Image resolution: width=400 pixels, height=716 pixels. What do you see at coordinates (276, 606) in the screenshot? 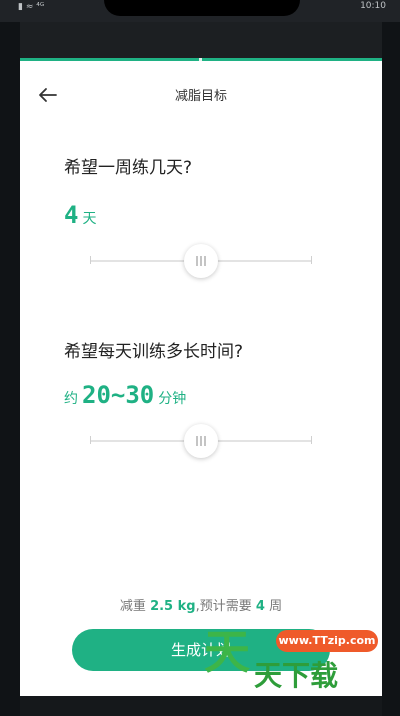
I see `summary-tail: 周` at bounding box center [276, 606].